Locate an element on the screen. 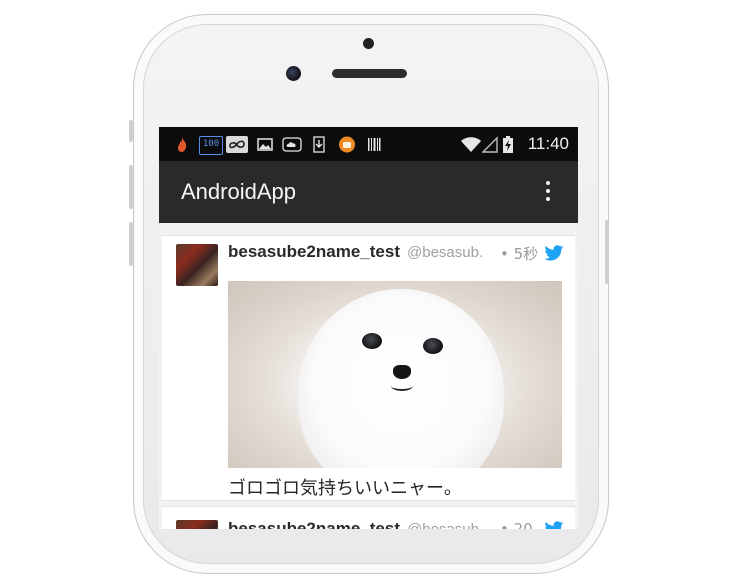 This screenshot has height=574, width=748. status-time: 11:40 is located at coordinates (548, 143).